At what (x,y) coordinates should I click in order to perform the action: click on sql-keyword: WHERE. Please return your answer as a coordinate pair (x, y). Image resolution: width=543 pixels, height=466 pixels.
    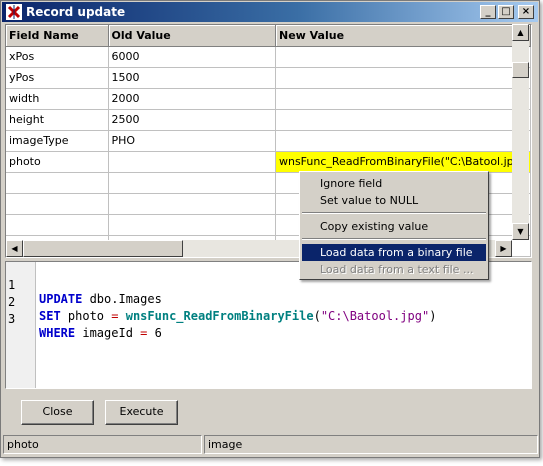
    Looking at the image, I should click on (57, 333).